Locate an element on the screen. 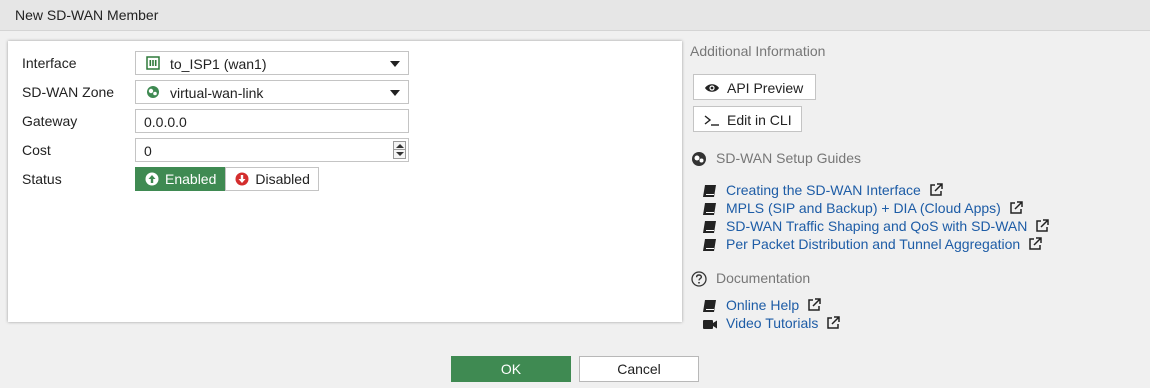  status-disabled-label: Disabled is located at coordinates (282, 179).